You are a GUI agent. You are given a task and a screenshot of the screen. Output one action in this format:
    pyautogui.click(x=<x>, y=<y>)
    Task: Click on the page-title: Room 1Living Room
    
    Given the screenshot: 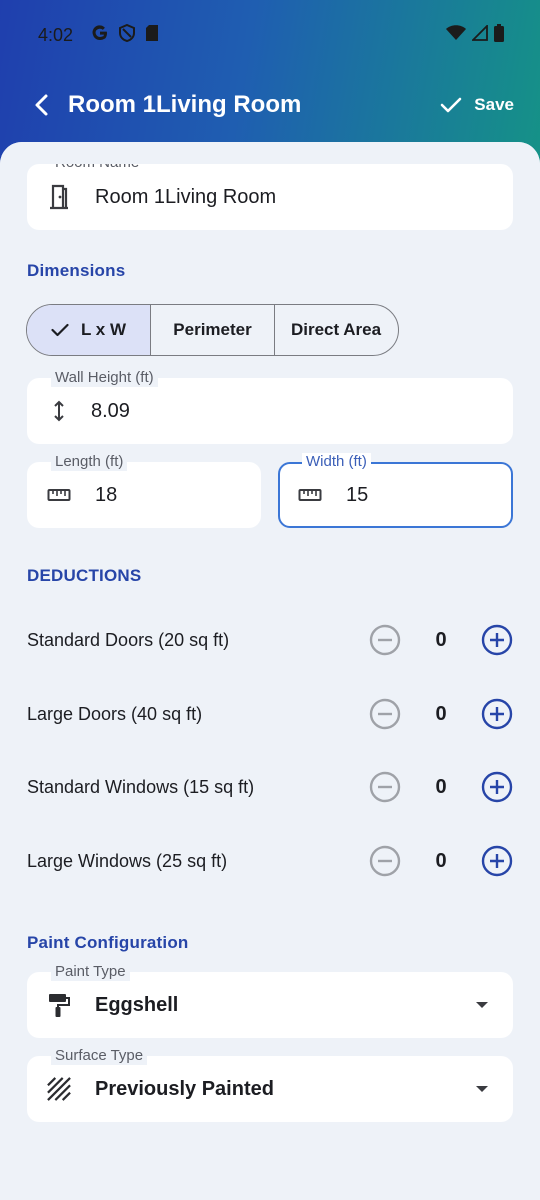 What is the action you would take?
    pyautogui.click(x=185, y=104)
    